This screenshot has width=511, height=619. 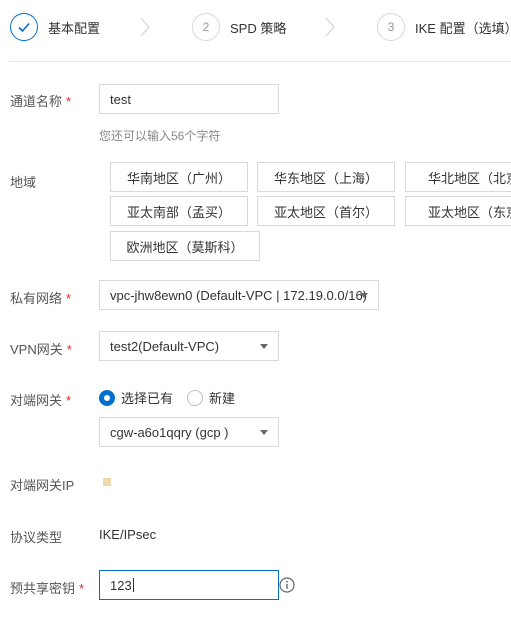 What do you see at coordinates (287, 585) in the screenshot?
I see `info-icon` at bounding box center [287, 585].